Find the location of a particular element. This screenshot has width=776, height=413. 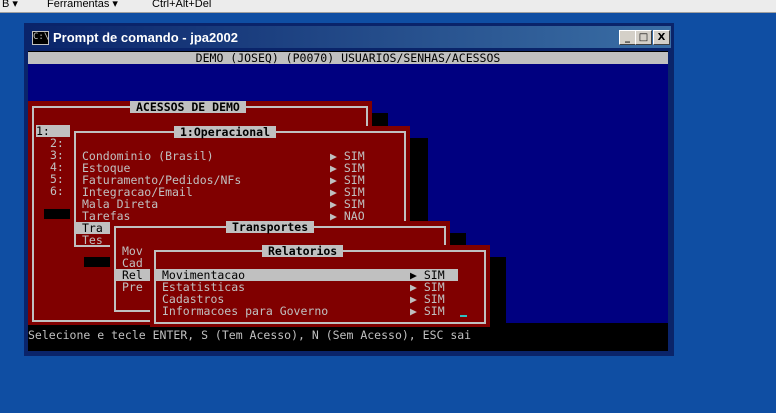

transportes-item: Pre is located at coordinates (132, 287).